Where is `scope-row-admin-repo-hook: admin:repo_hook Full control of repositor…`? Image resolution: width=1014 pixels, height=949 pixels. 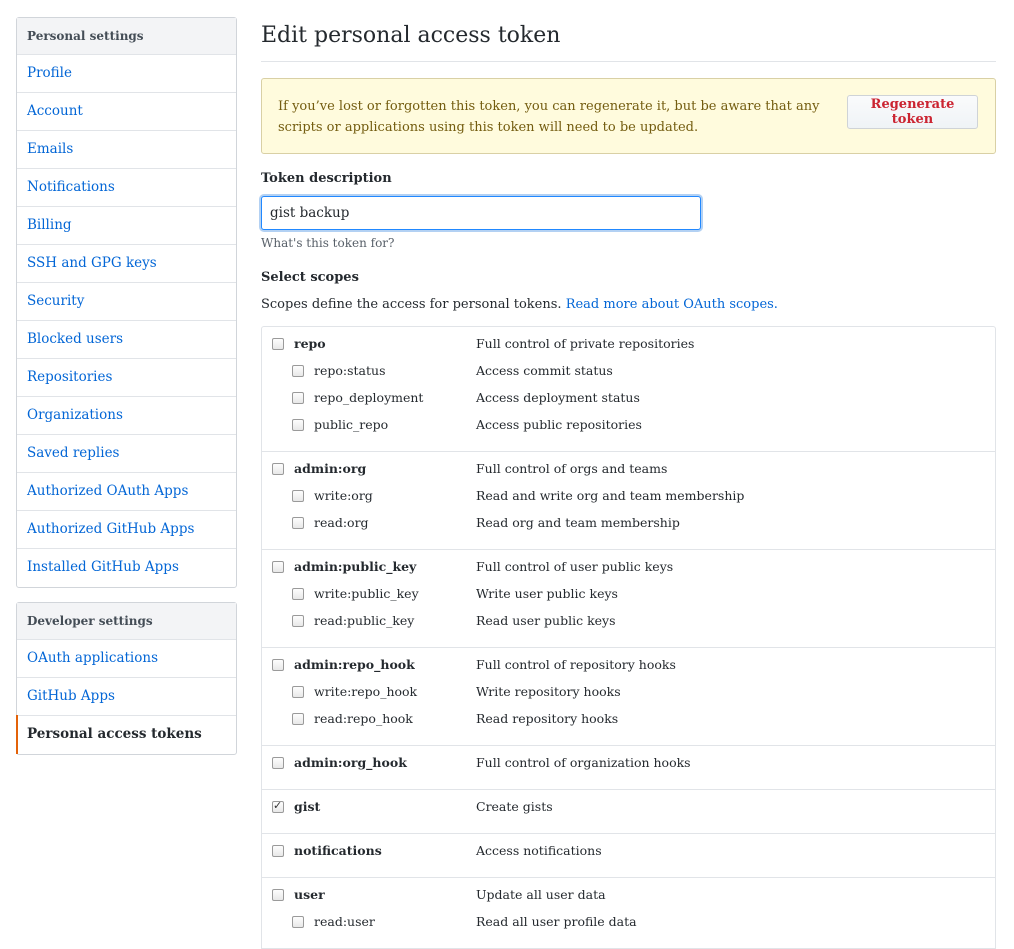 scope-row-admin-repo-hook: admin:repo_hook Full control of repositor… is located at coordinates (628, 669).